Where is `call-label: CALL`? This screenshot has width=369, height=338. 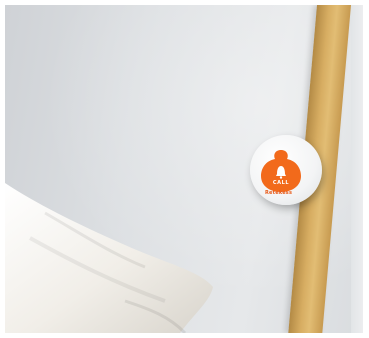 call-label: CALL is located at coordinates (281, 183).